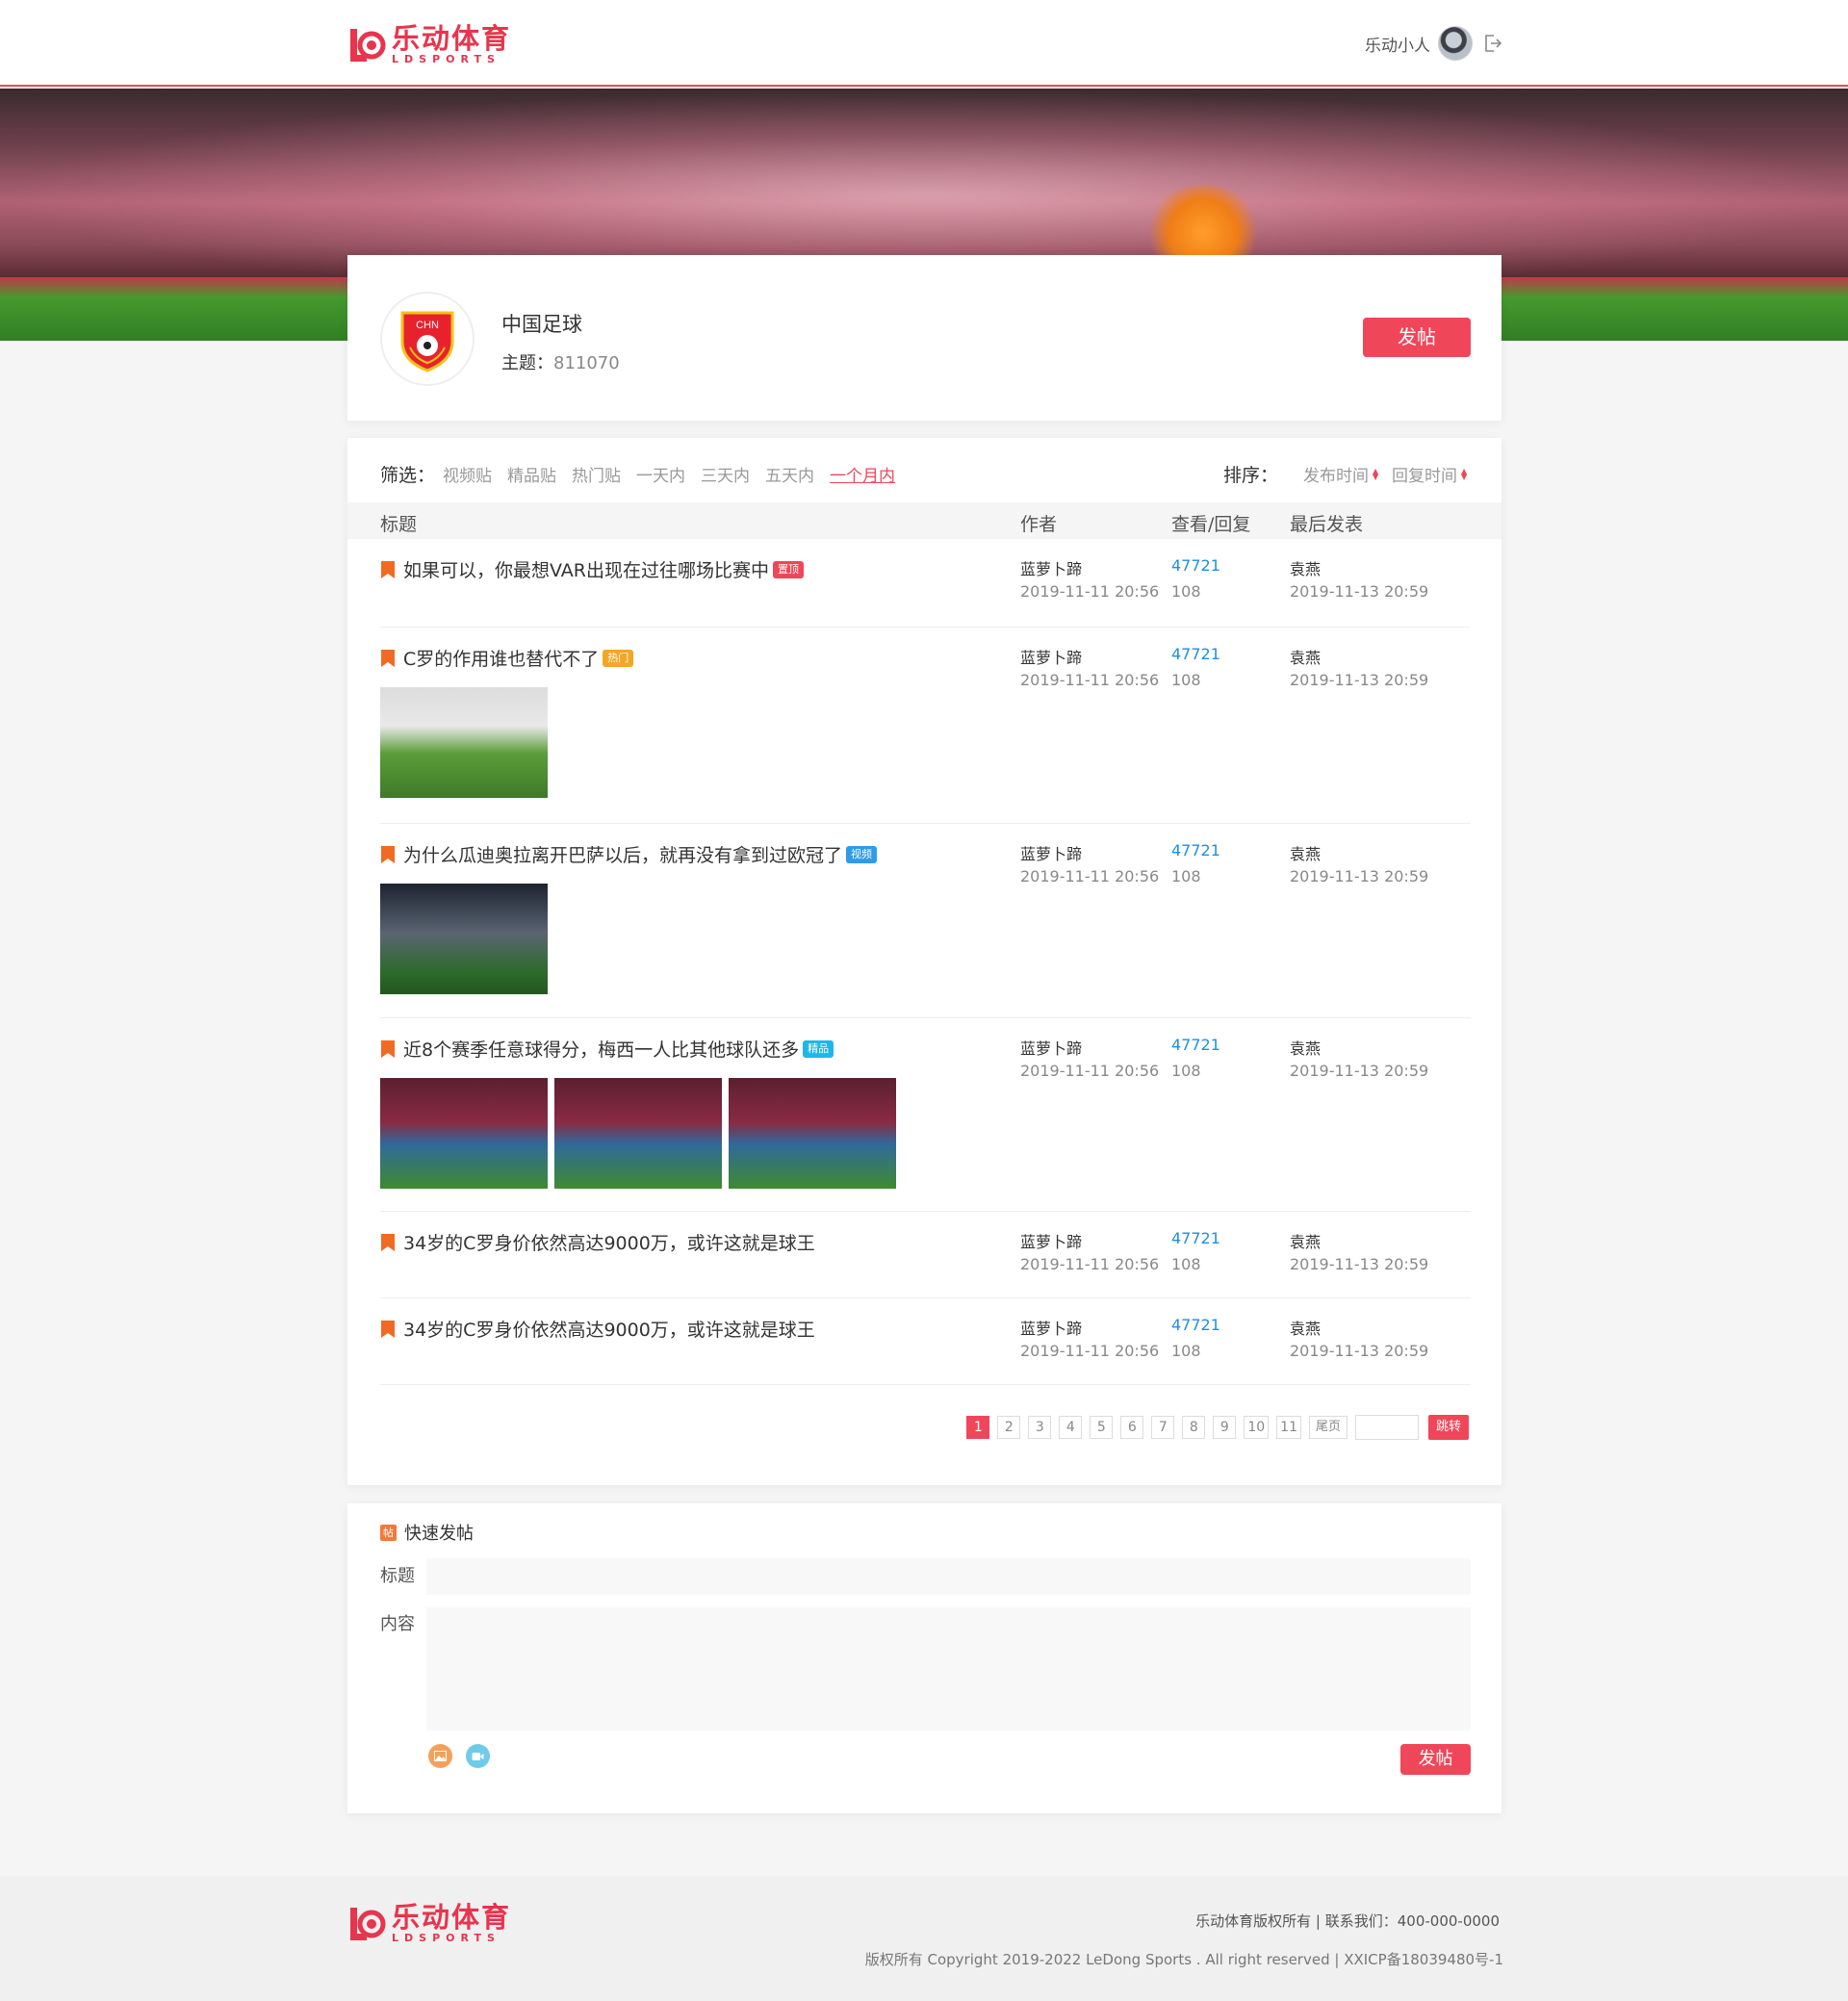 Image resolution: width=1848 pixels, height=2001 pixels. What do you see at coordinates (439, 1534) in the screenshot?
I see `quick-post-title: 快速发帖` at bounding box center [439, 1534].